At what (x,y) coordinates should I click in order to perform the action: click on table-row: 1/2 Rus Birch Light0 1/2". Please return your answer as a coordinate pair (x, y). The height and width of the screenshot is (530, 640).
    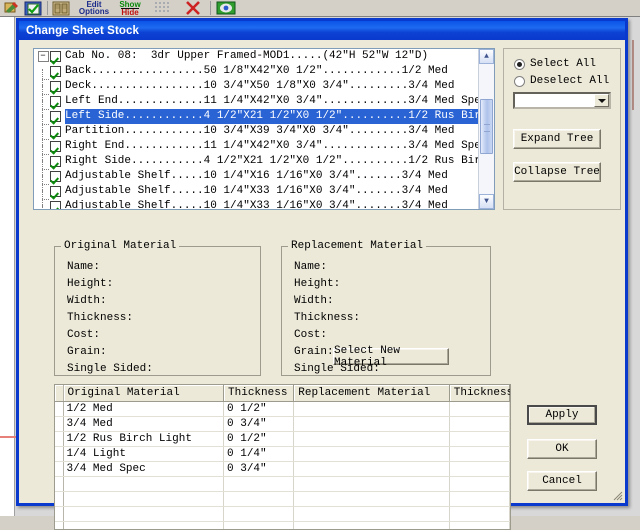
    Looking at the image, I should click on (282, 439).